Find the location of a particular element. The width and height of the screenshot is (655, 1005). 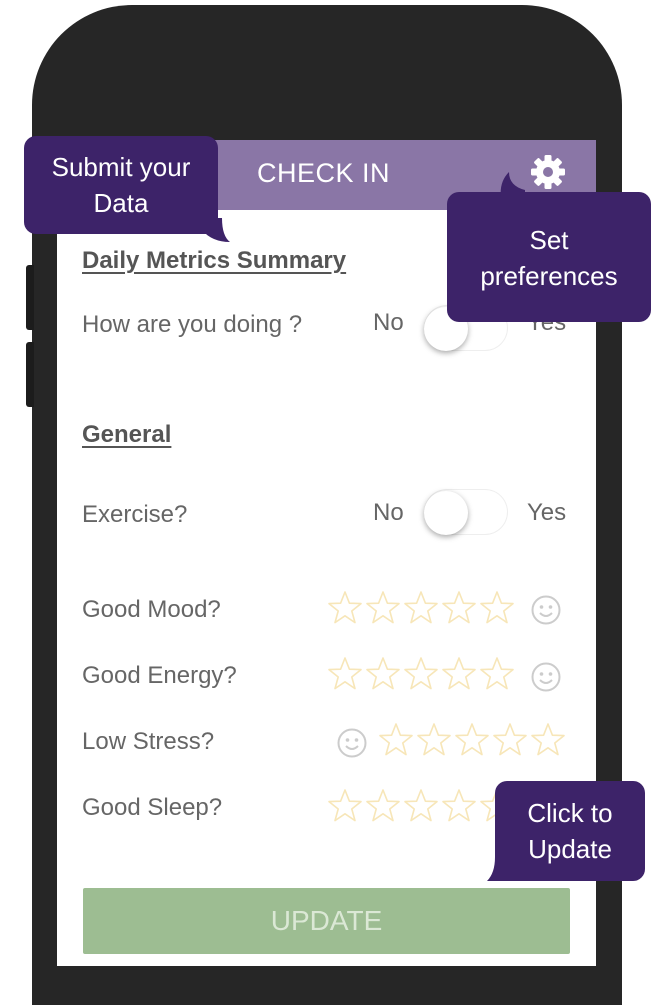

rating-stars-low-stress is located at coordinates (472, 740).